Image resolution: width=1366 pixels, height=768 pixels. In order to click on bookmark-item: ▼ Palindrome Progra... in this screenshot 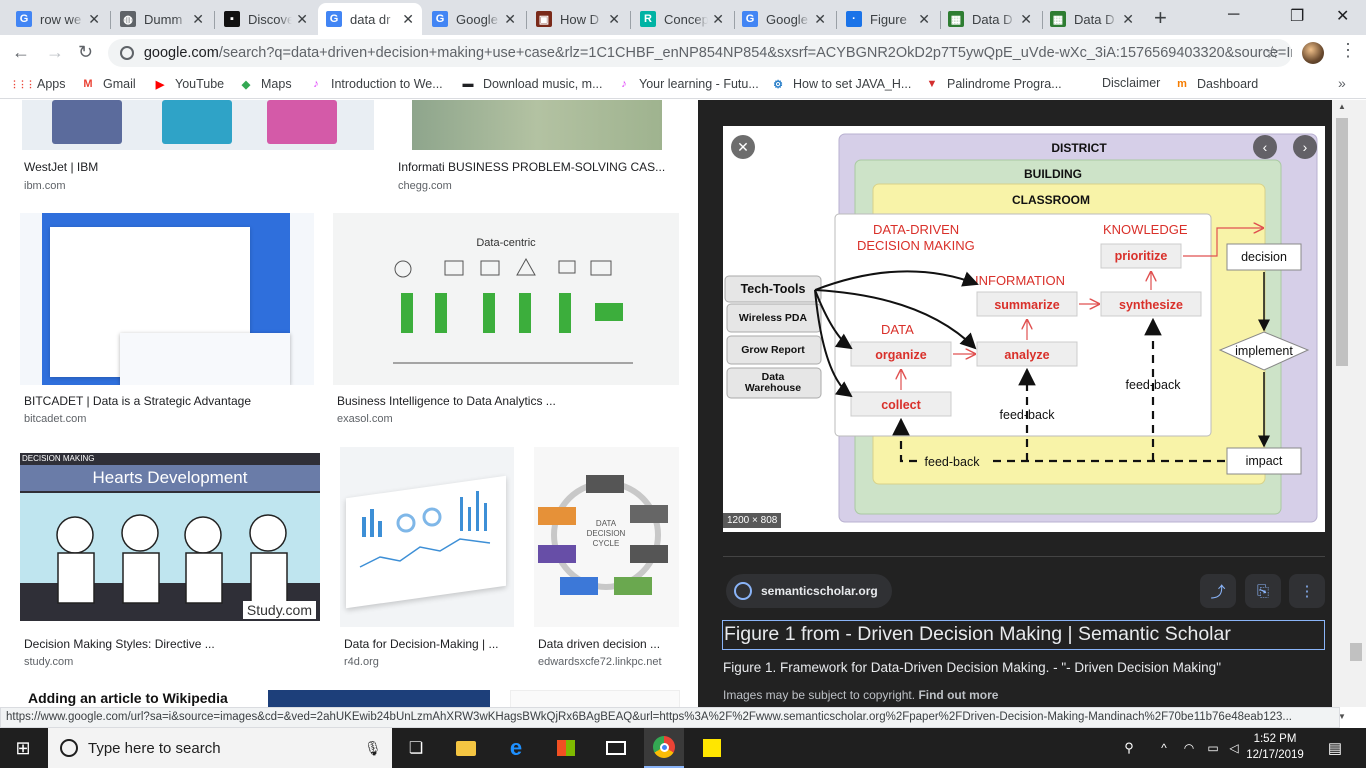, I will do `click(993, 84)`.